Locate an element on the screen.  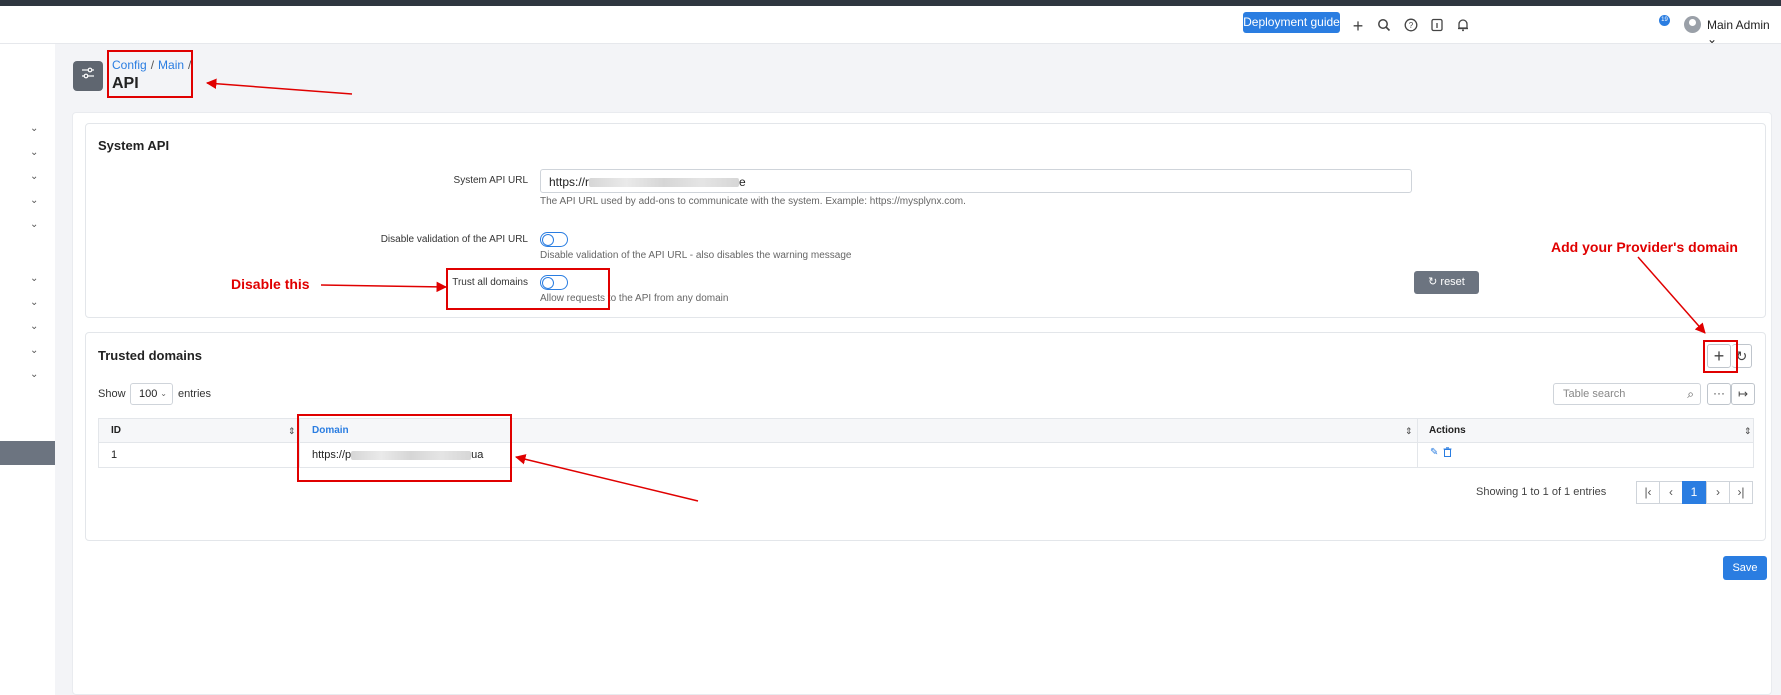
arrow-to-domain is located at coordinates (606, 478).